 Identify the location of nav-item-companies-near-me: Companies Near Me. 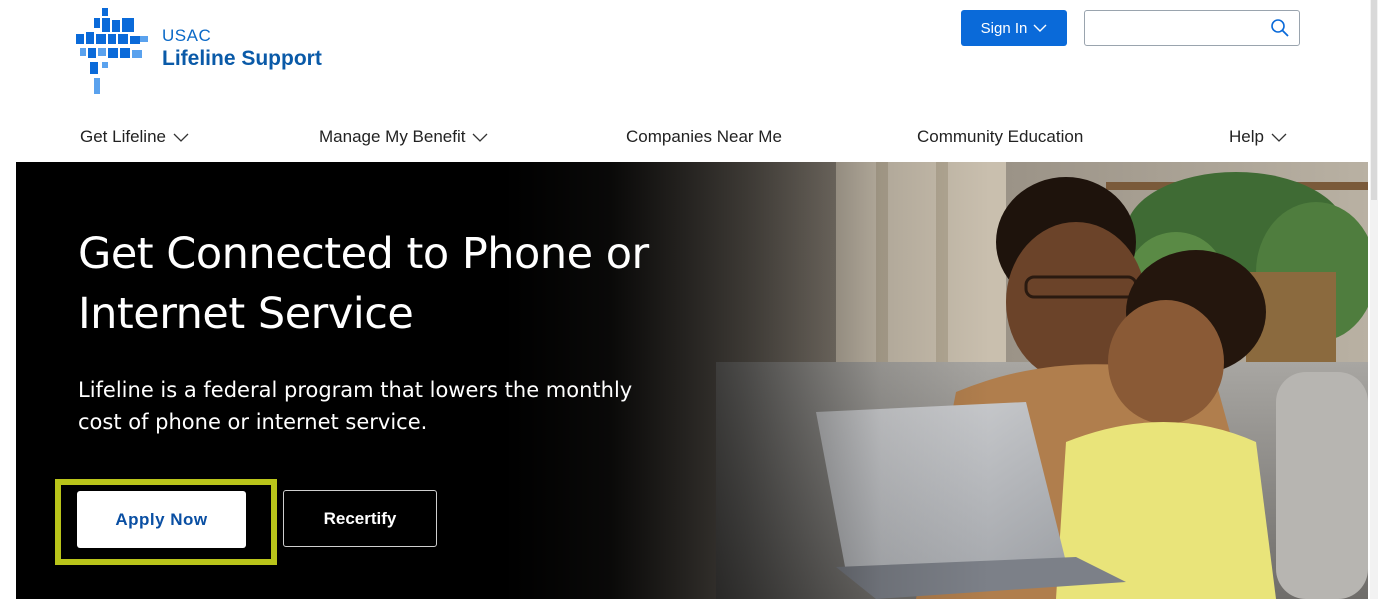
(704, 137).